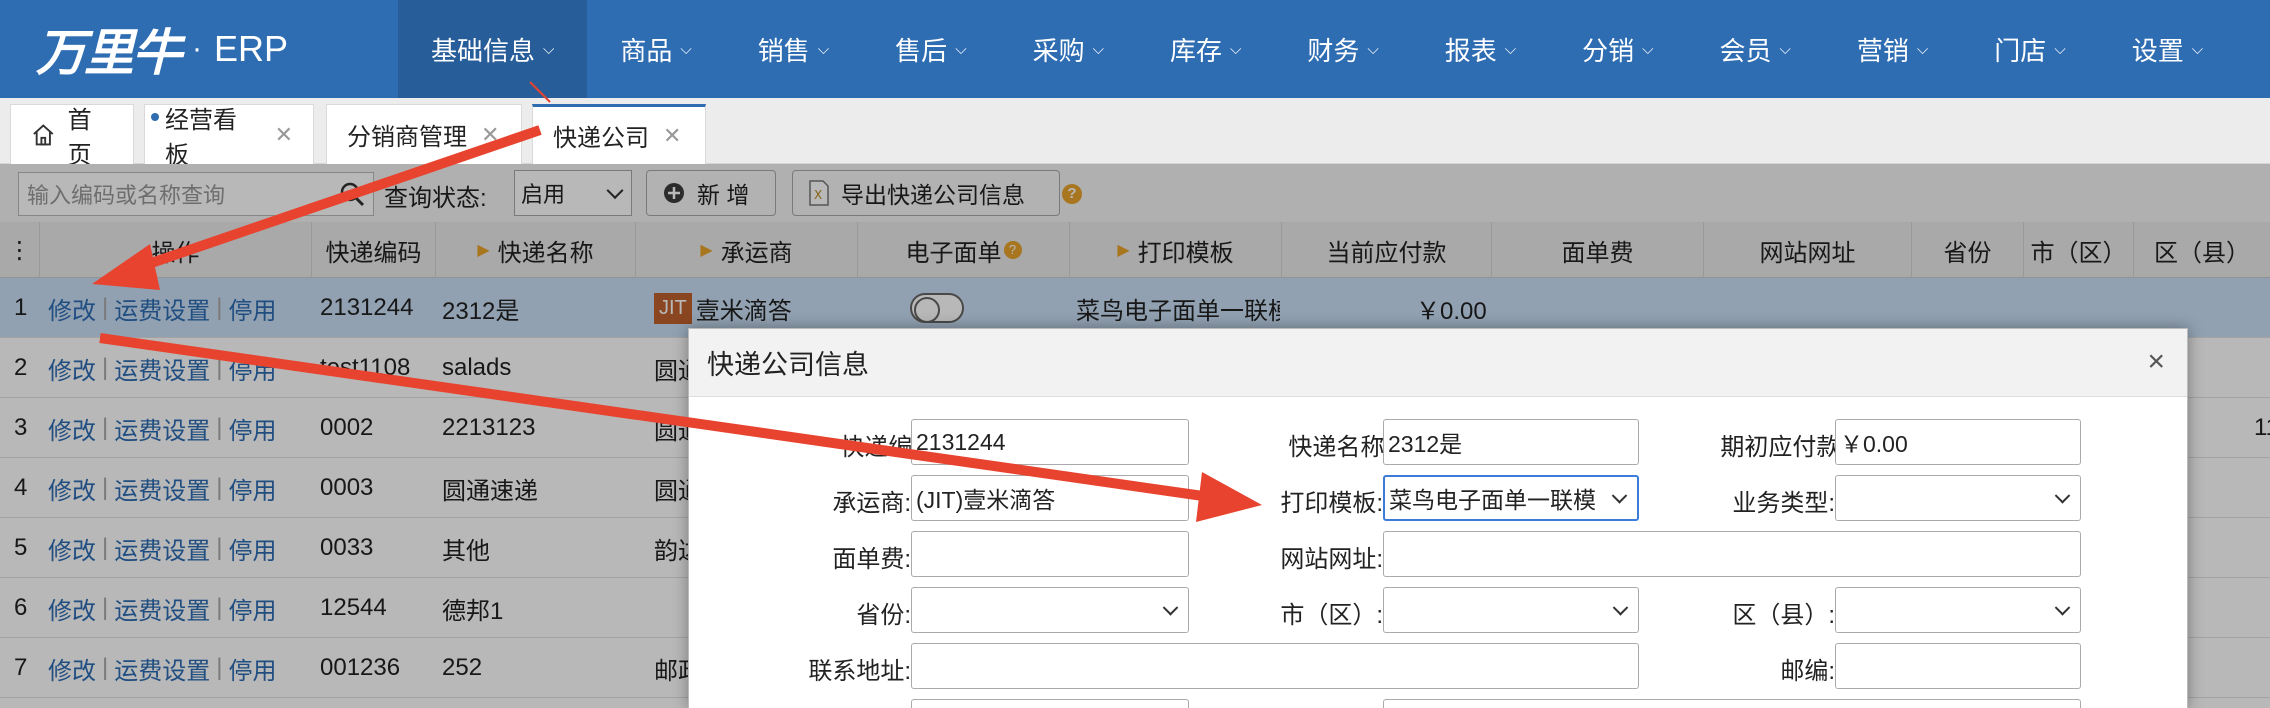 The width and height of the screenshot is (2270, 708). What do you see at coordinates (1882, 50) in the screenshot?
I see `nav-label: 营销` at bounding box center [1882, 50].